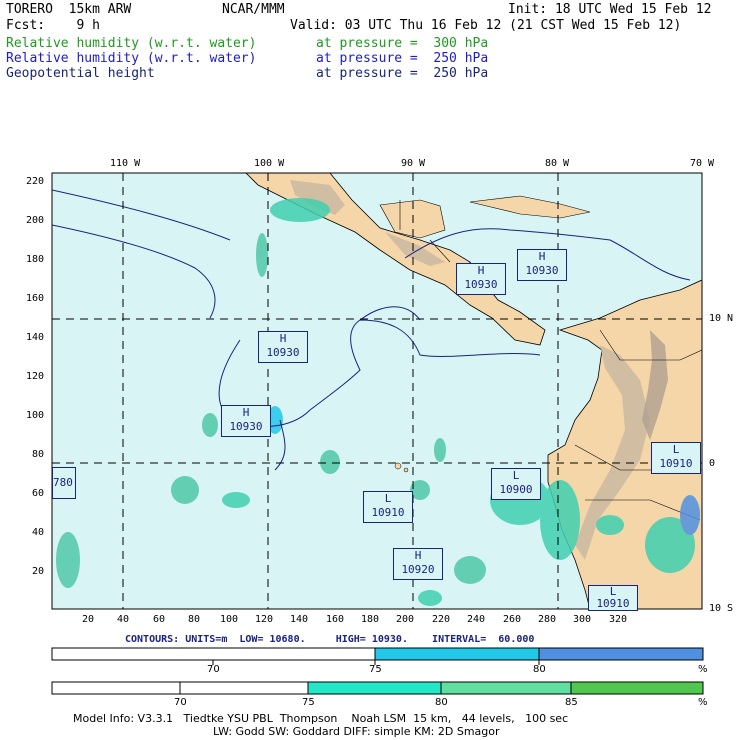 The width and height of the screenshot is (740, 740). What do you see at coordinates (571, 702) in the screenshot?
I see `colorbar2-tick: 85` at bounding box center [571, 702].